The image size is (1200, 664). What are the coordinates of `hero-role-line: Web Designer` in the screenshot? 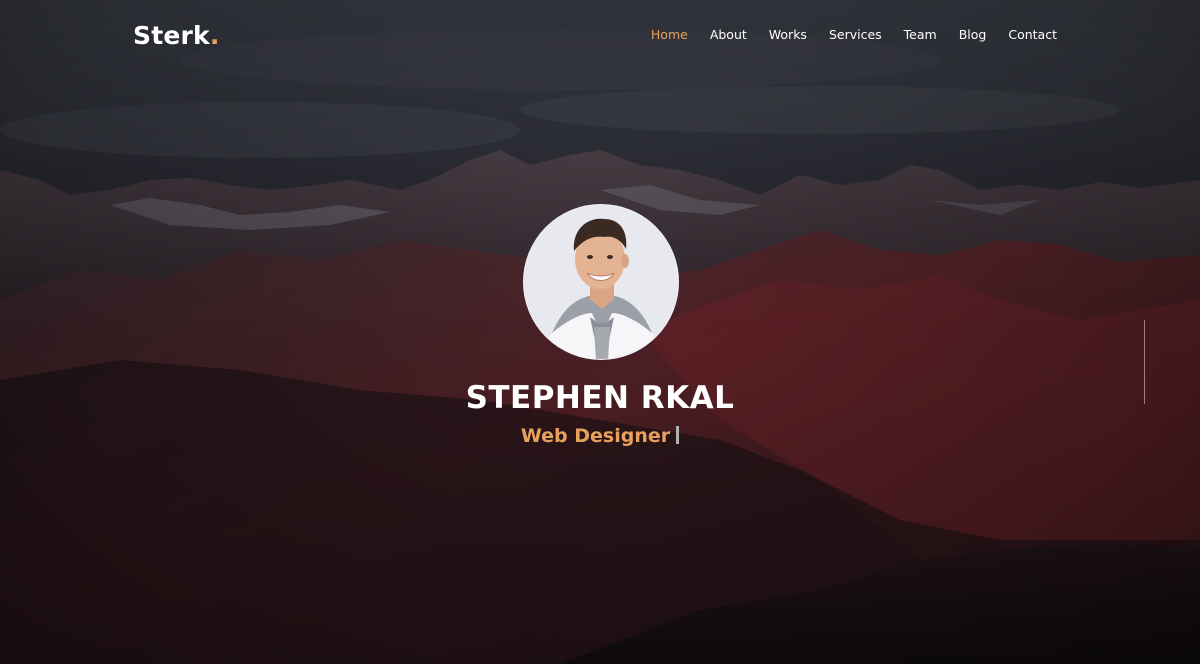 It's located at (600, 436).